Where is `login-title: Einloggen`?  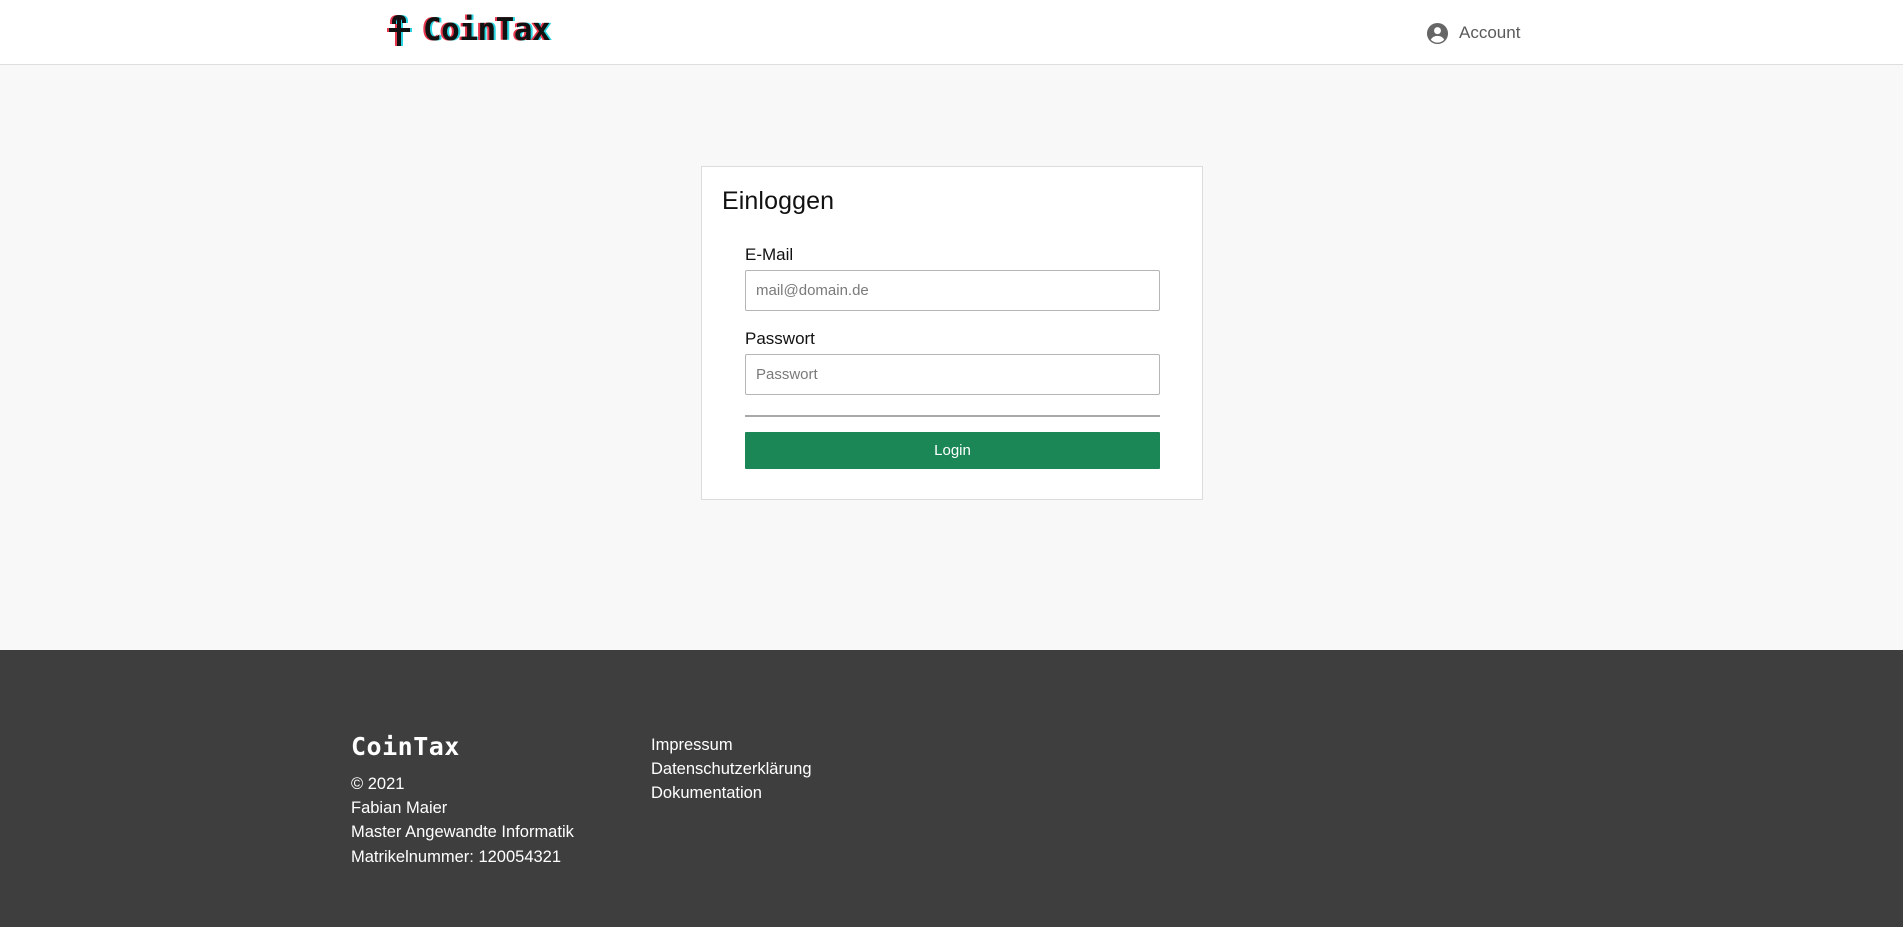 login-title: Einloggen is located at coordinates (778, 201).